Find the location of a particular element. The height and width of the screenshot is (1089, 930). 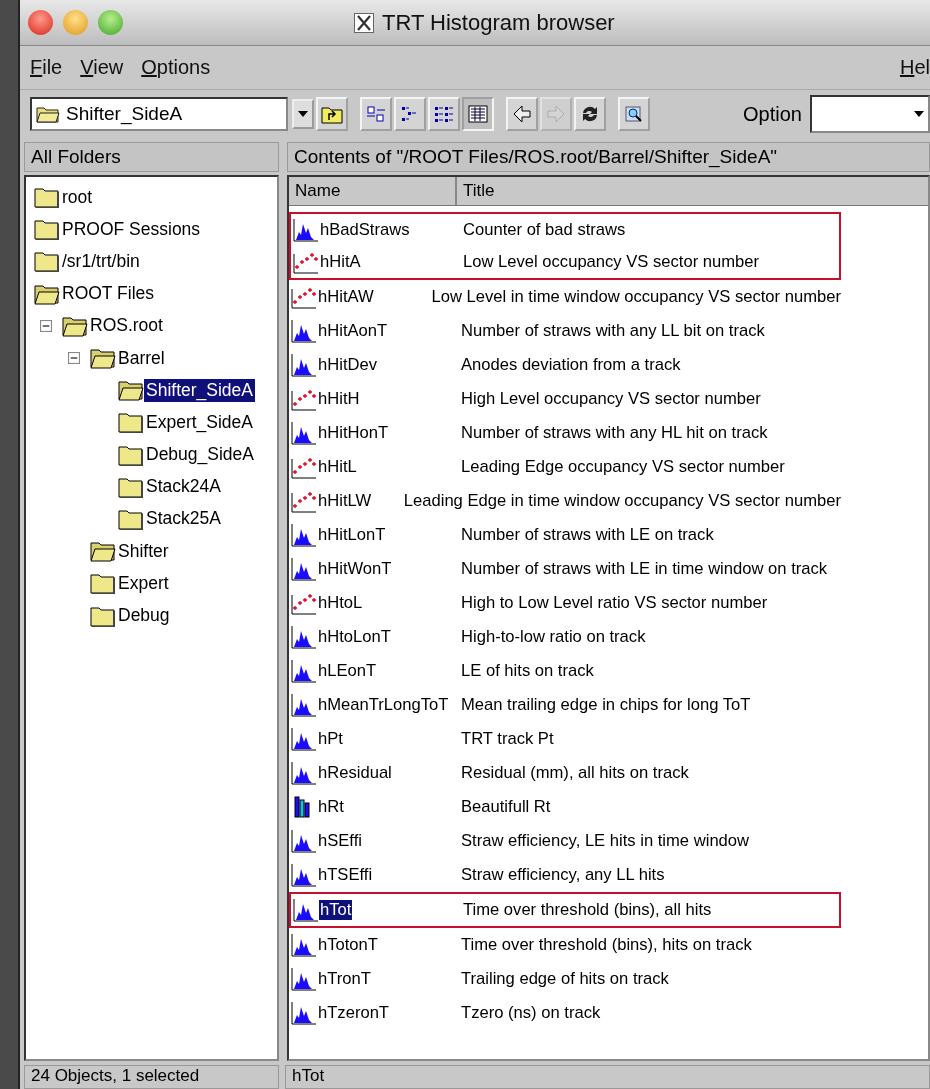

item-title: High-to-low ratio on track is located at coordinates (553, 637).